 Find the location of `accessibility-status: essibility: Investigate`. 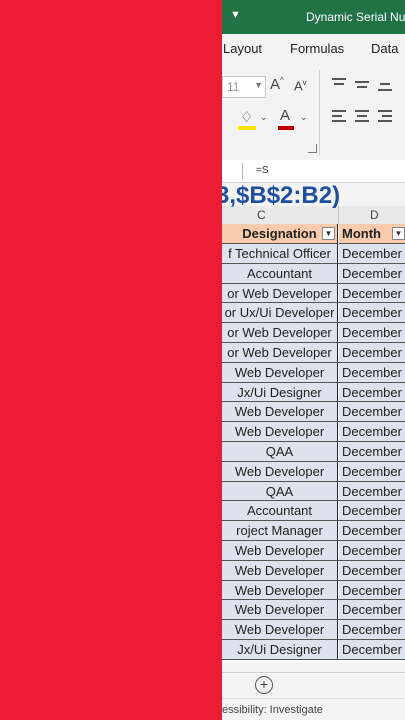

accessibility-status: essibility: Investigate is located at coordinates (272, 710).